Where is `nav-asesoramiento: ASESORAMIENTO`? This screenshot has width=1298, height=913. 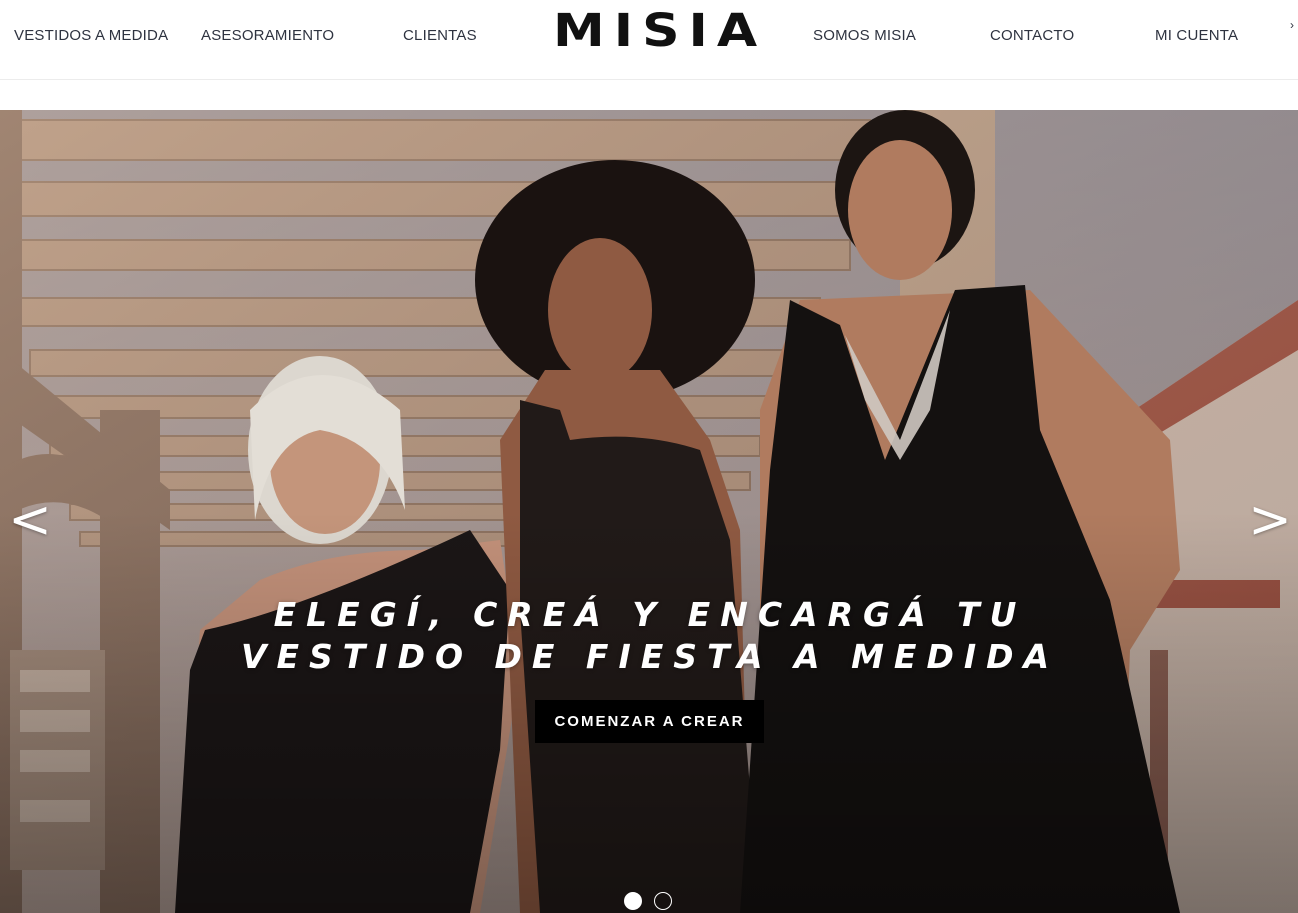
nav-asesoramiento: ASESORAMIENTO is located at coordinates (267, 35).